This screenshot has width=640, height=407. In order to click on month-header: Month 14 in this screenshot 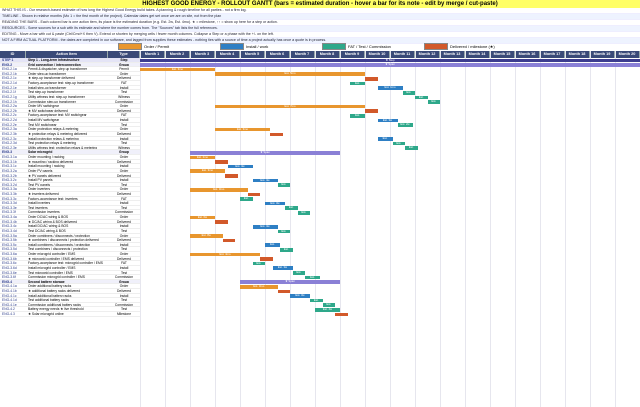, I will do `click(477, 54)`.